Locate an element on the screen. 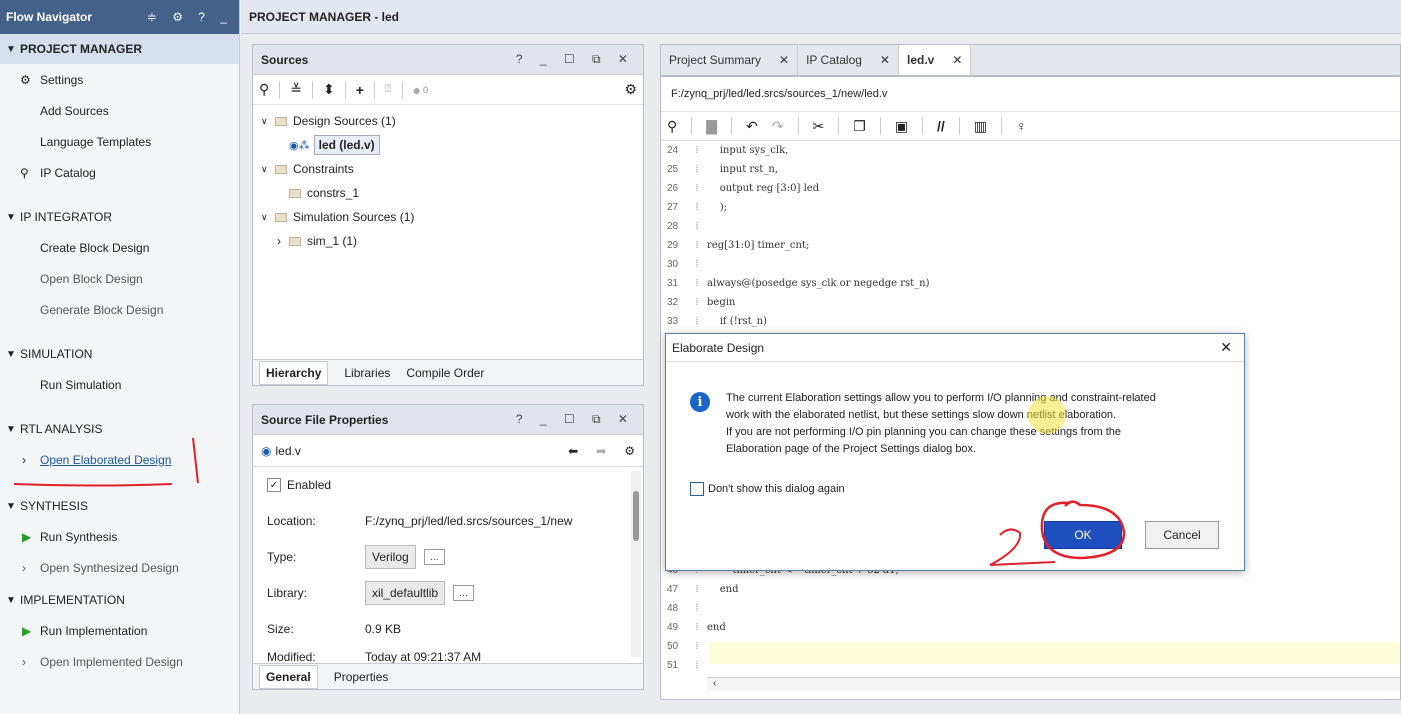 This screenshot has height=714, width=1401. expand-all-icon: ⬍ is located at coordinates (329, 89).